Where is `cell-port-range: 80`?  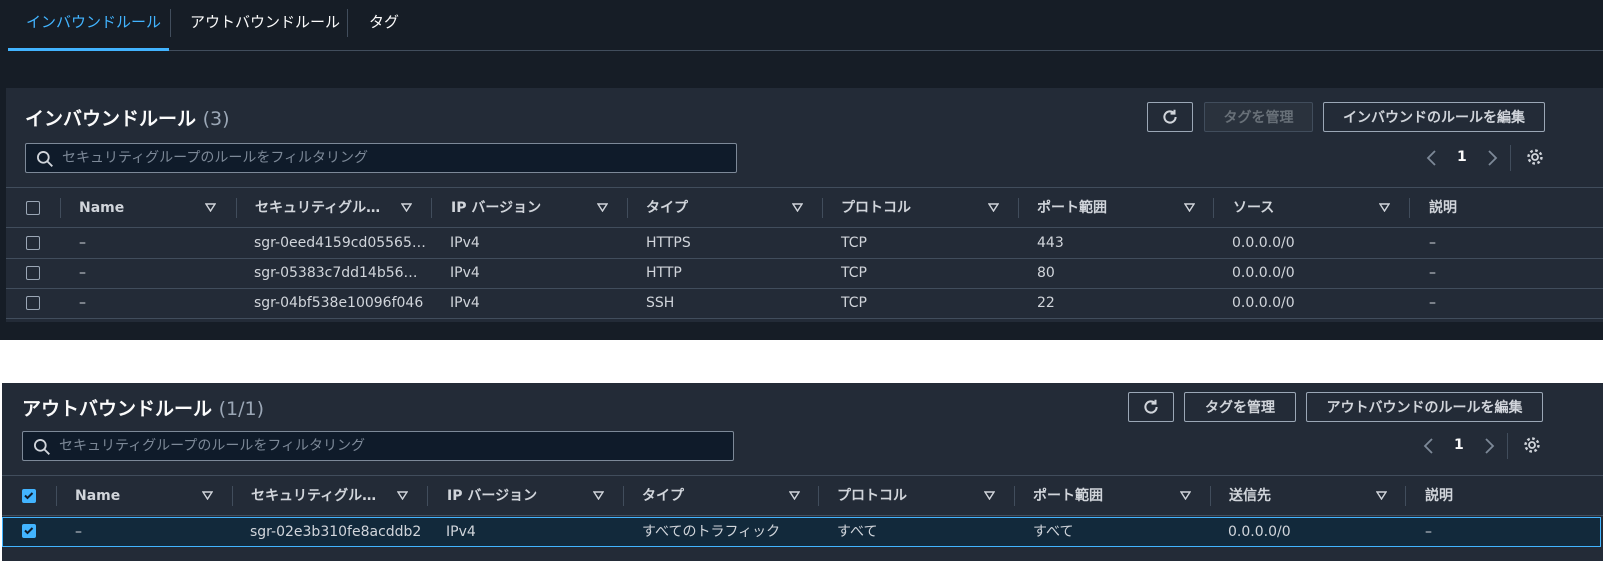
cell-port-range: 80 is located at coordinates (1046, 273).